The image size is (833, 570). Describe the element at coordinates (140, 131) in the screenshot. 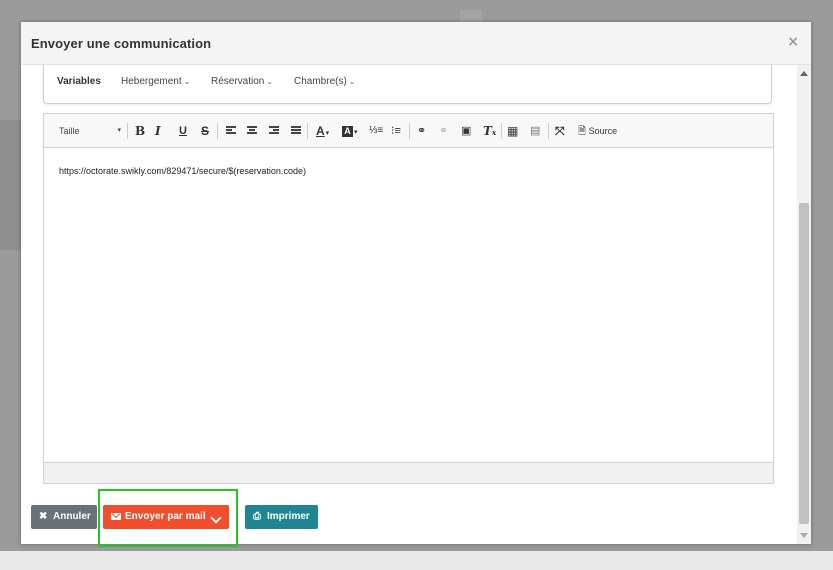

I see `bold-icon: B` at that location.